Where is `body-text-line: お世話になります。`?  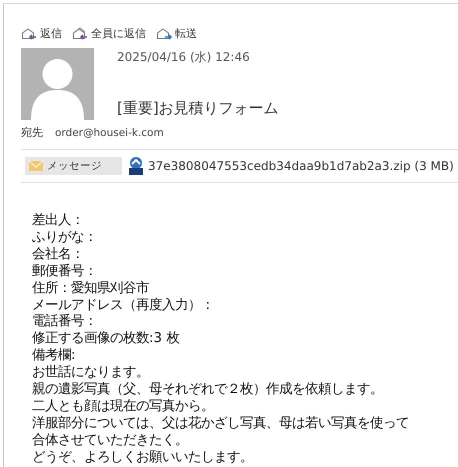
body-text-line: お世話になります。 is located at coordinates (91, 373).